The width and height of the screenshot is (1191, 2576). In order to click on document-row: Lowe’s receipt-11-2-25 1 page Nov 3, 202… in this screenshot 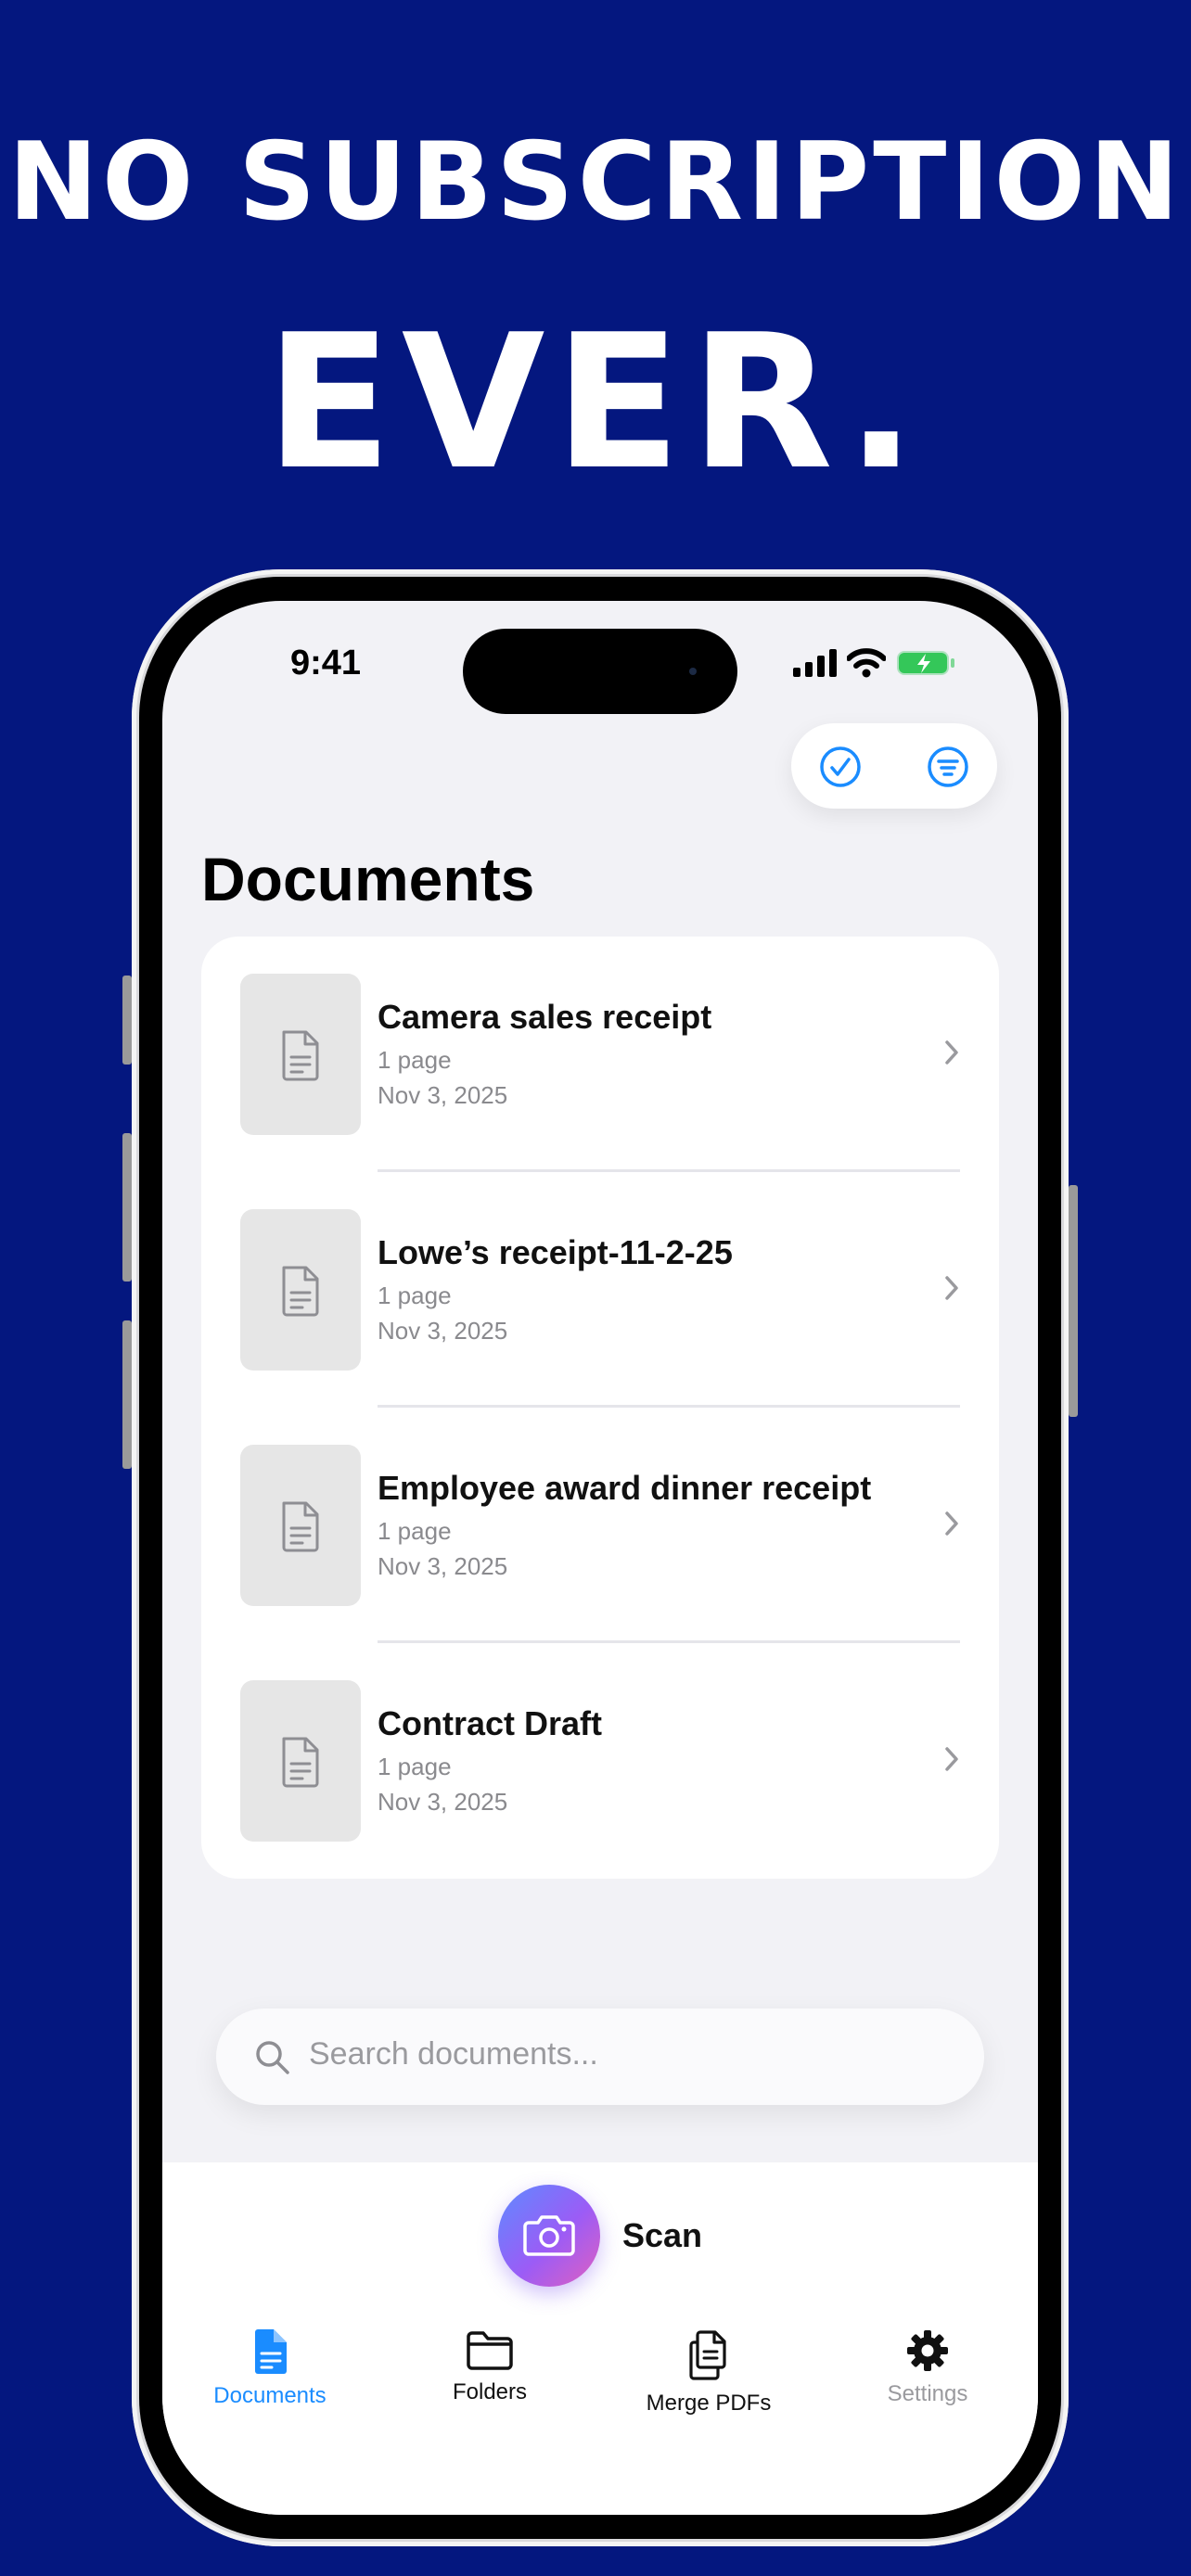, I will do `click(600, 1290)`.